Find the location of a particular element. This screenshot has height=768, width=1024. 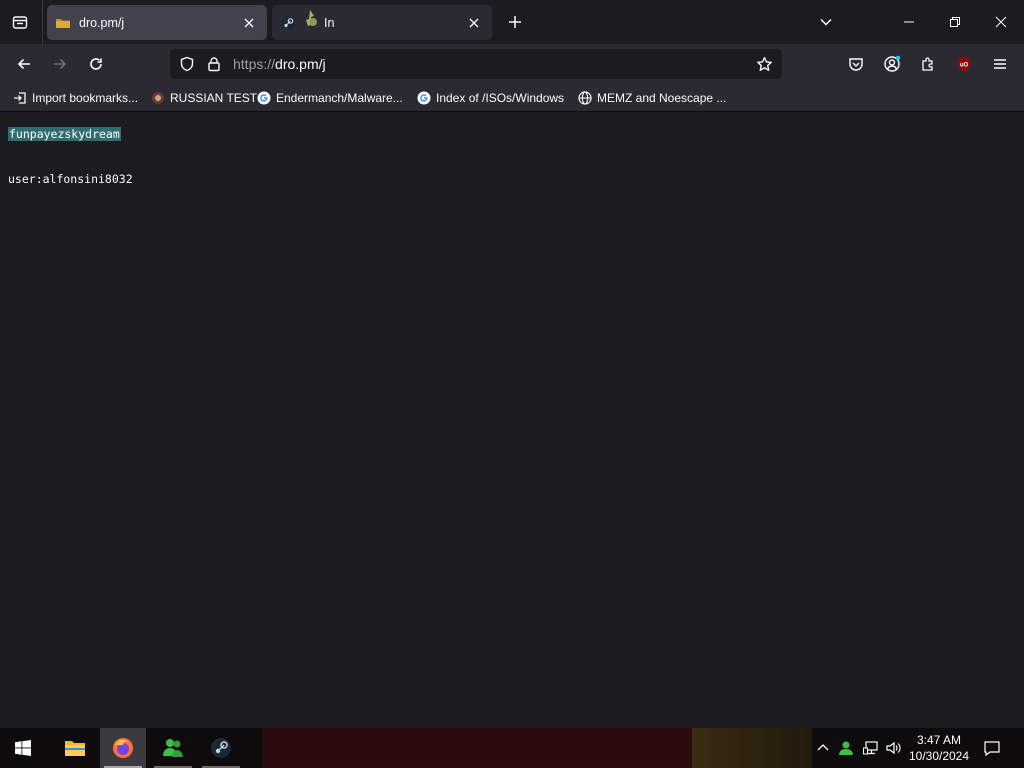

url-scheme: https:// is located at coordinates (254, 64).